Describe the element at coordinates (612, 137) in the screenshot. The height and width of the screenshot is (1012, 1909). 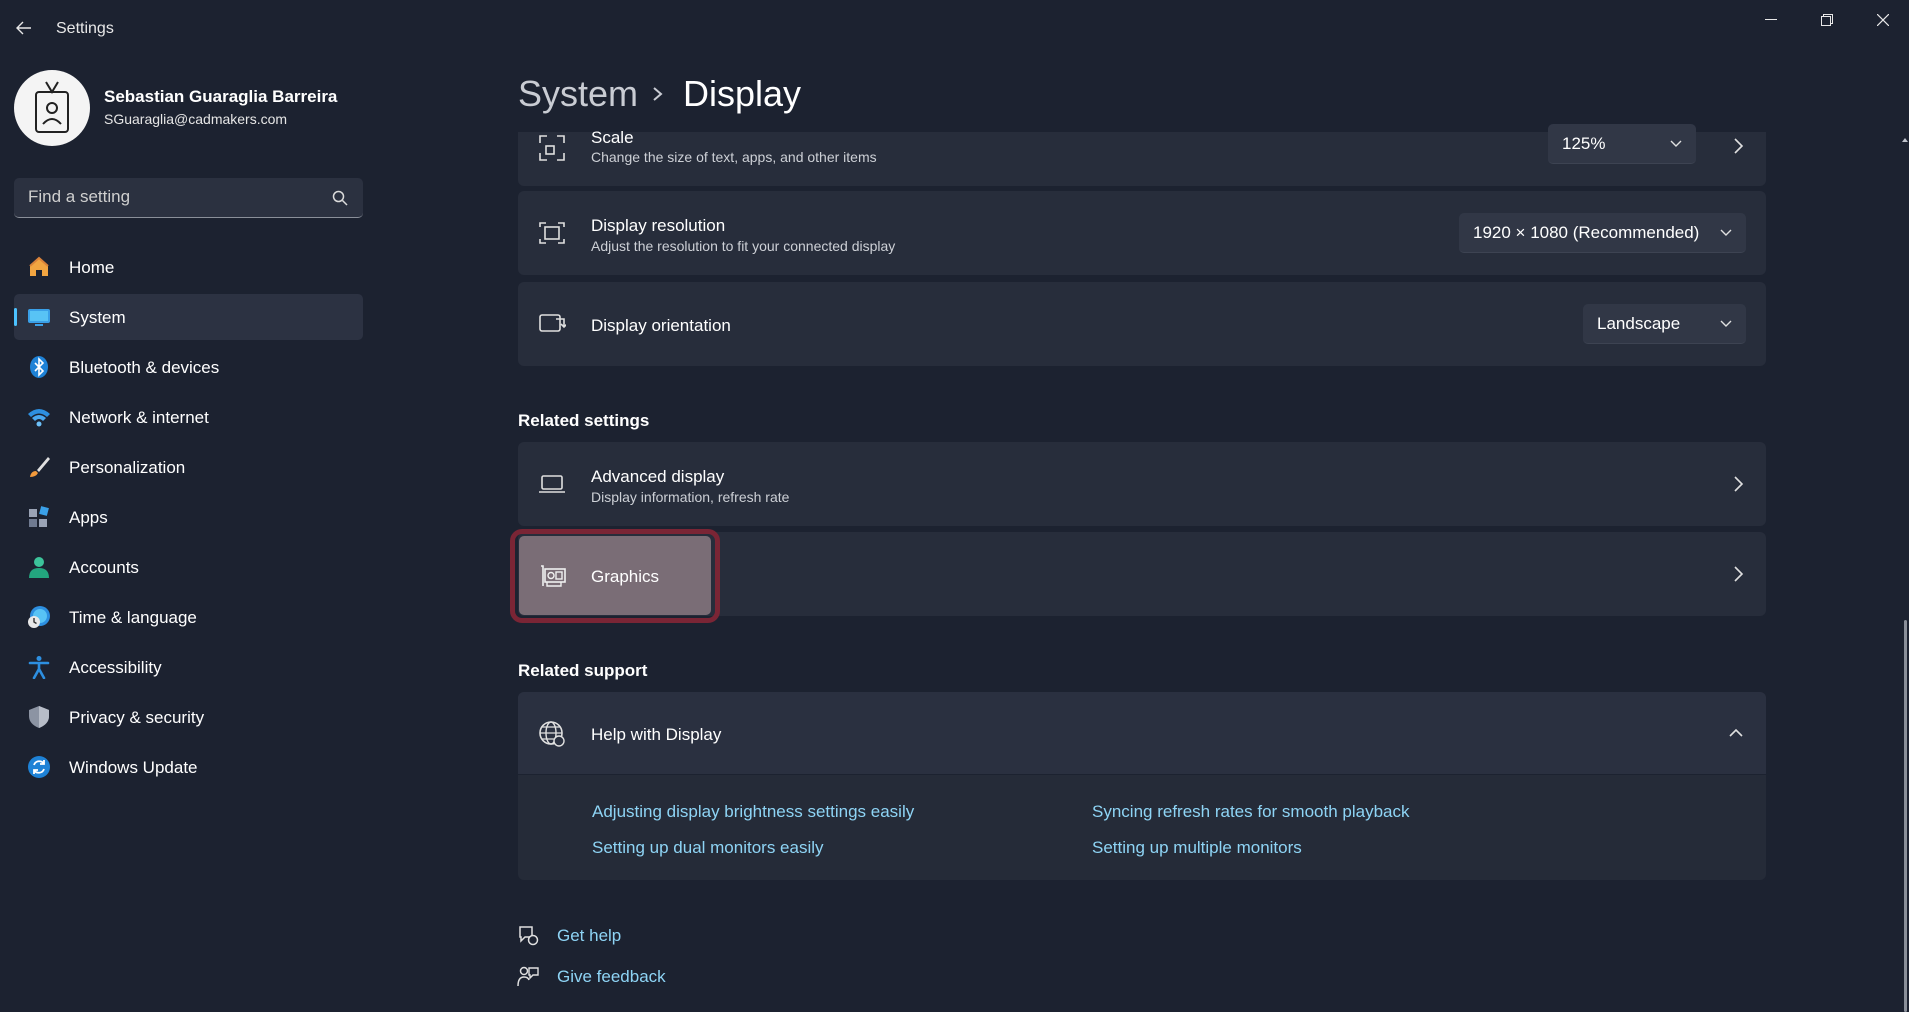
I see `scale-title: Scale` at that location.